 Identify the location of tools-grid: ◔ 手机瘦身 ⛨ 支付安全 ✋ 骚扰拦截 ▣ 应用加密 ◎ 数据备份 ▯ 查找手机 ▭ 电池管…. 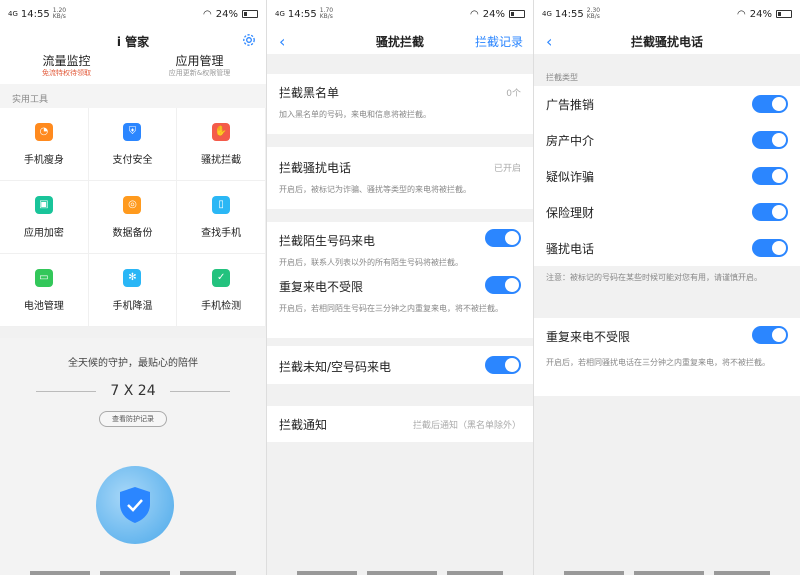
(133, 217).